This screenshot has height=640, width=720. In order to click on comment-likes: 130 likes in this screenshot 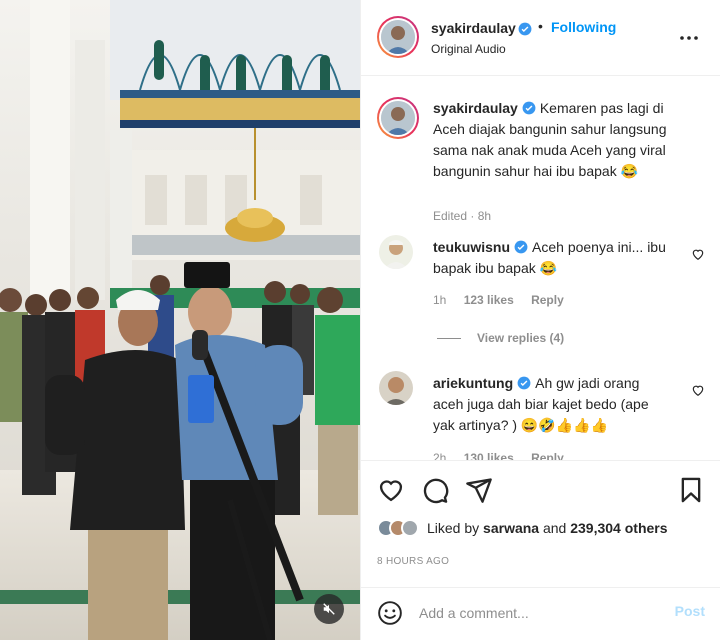, I will do `click(489, 455)`.